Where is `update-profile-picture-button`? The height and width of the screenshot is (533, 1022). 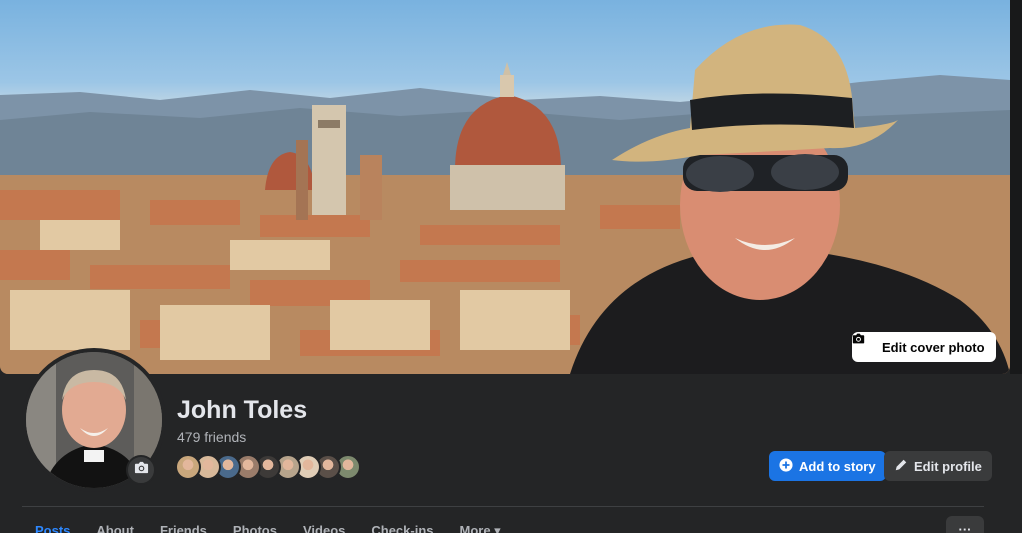 update-profile-picture-button is located at coordinates (141, 470).